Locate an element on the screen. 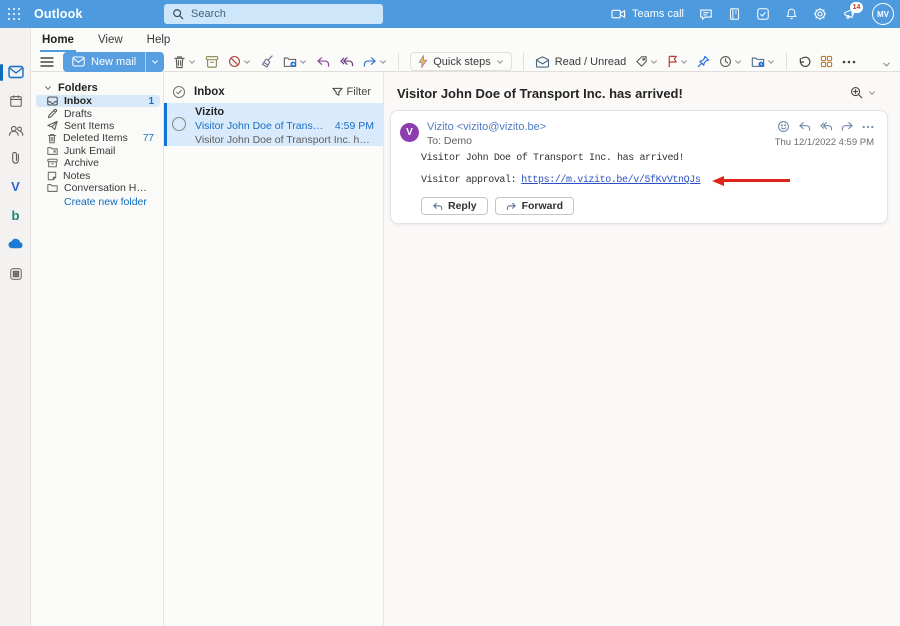 This screenshot has height=626, width=900. new-mail-label: New mail is located at coordinates (114, 61).